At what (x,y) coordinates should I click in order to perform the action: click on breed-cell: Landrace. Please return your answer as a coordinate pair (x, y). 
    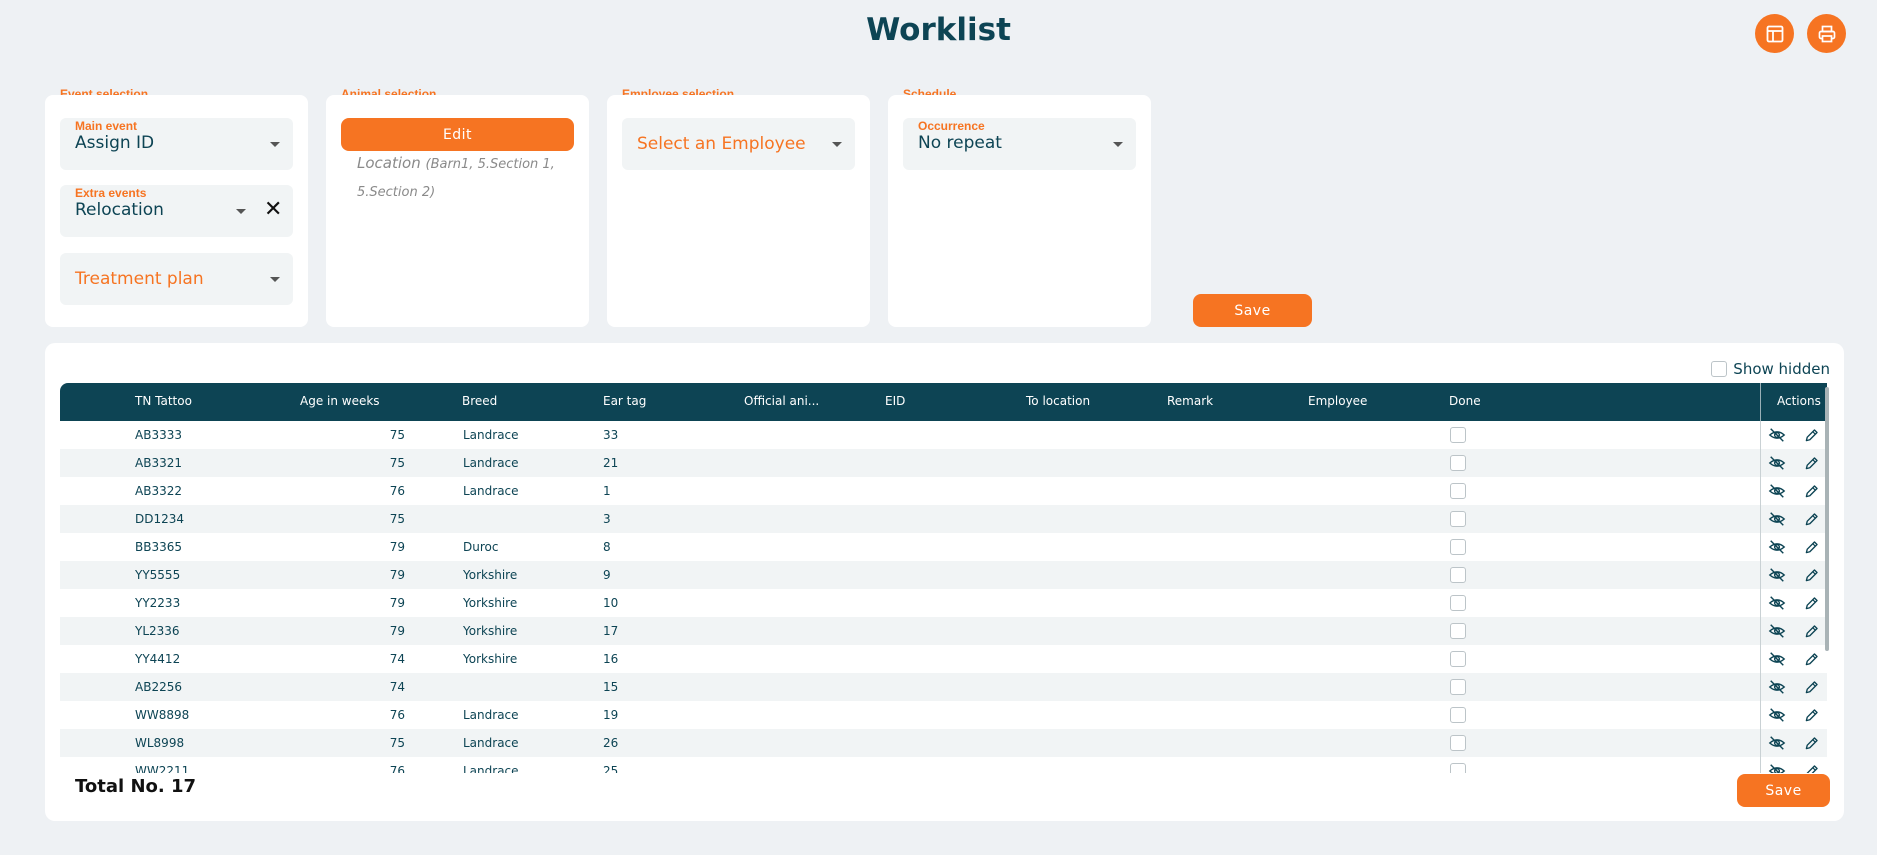
    Looking at the image, I should click on (491, 768).